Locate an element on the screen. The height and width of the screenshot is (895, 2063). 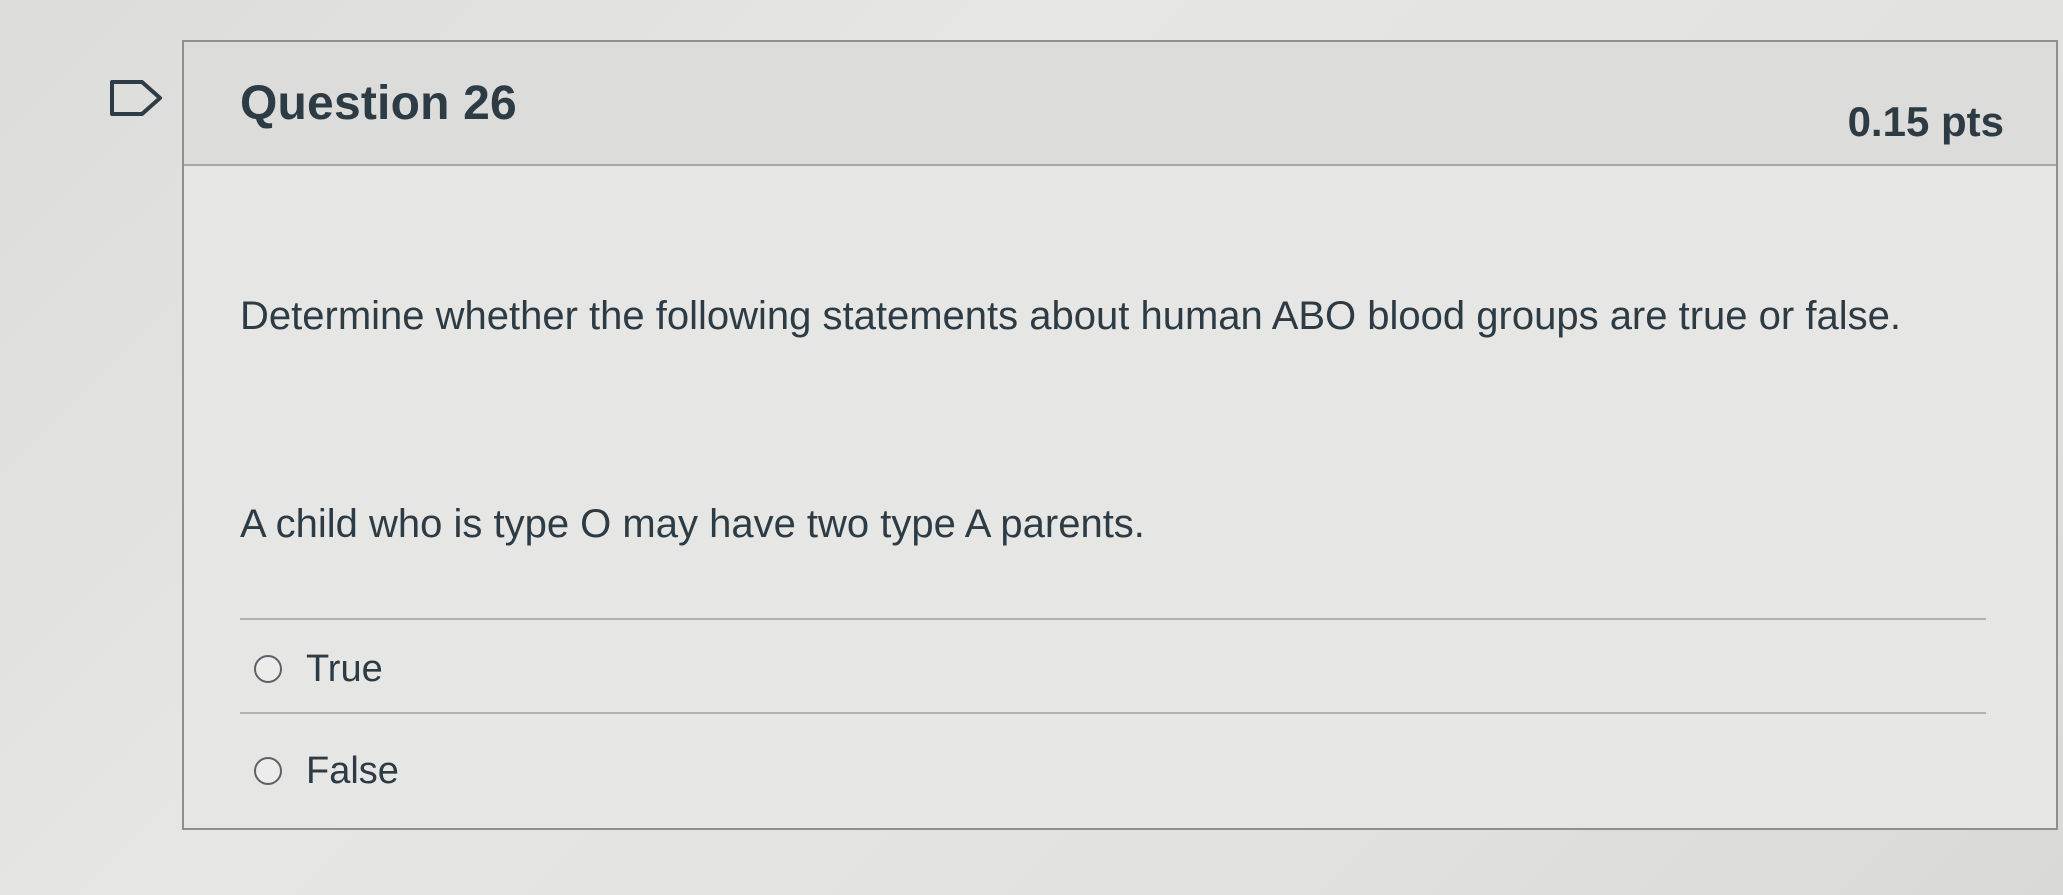
radio-button-false is located at coordinates (268, 771).